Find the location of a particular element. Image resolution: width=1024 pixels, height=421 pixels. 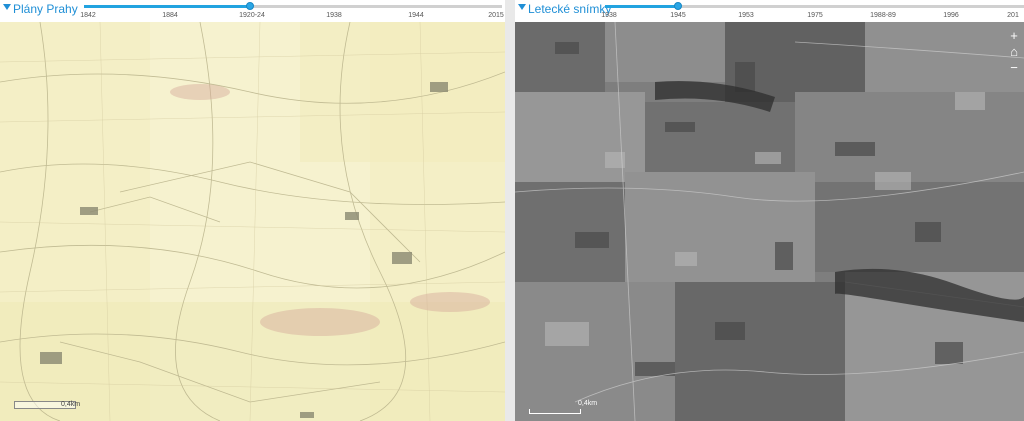

map-zoom-controls: + ⌂ − is located at coordinates (1014, 54).